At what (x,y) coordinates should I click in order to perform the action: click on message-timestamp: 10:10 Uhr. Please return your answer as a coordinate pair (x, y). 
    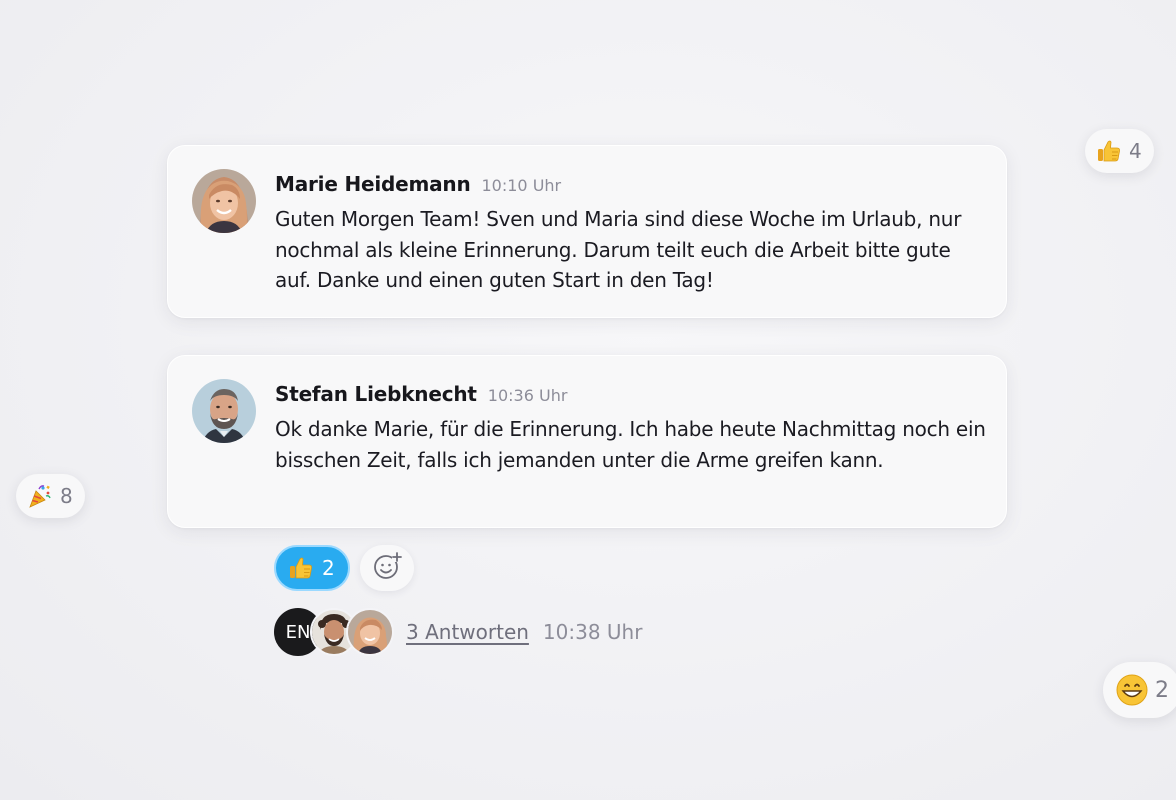
    Looking at the image, I should click on (521, 185).